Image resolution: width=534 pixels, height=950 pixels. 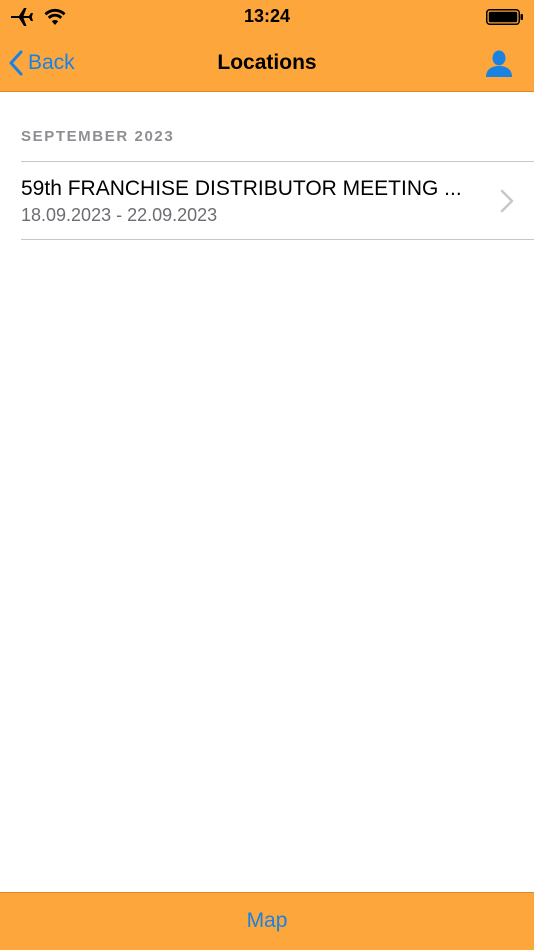 I want to click on map-button: Map, so click(x=267, y=921).